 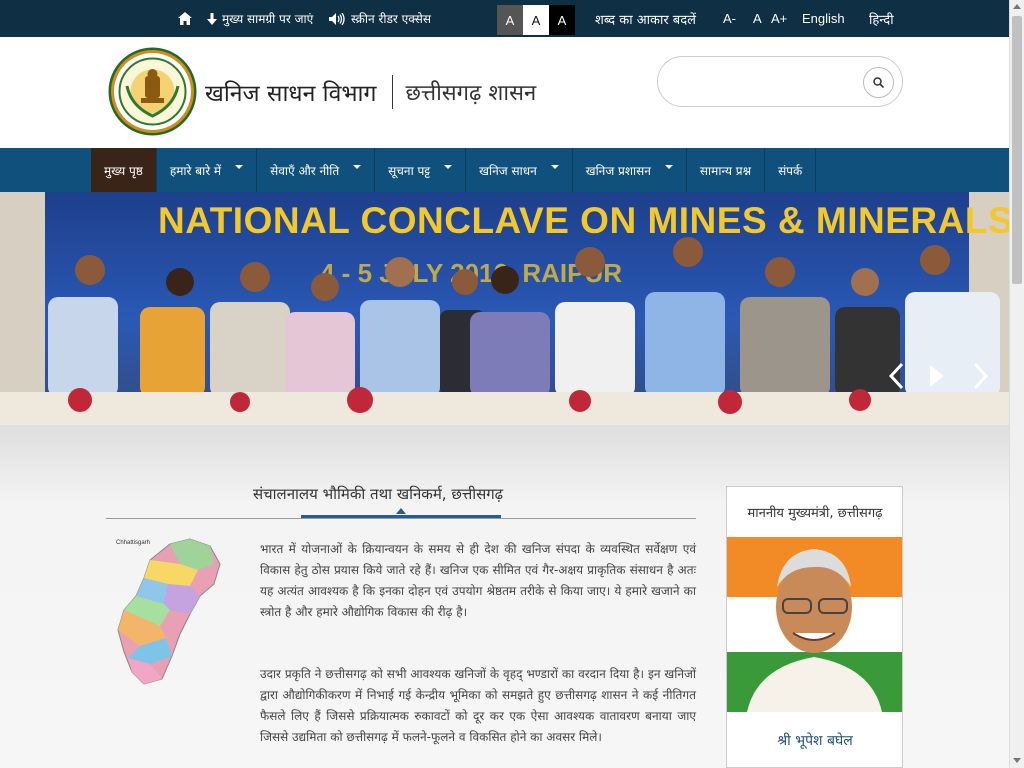 What do you see at coordinates (757, 18) in the screenshot?
I see `font-normal-button: A` at bounding box center [757, 18].